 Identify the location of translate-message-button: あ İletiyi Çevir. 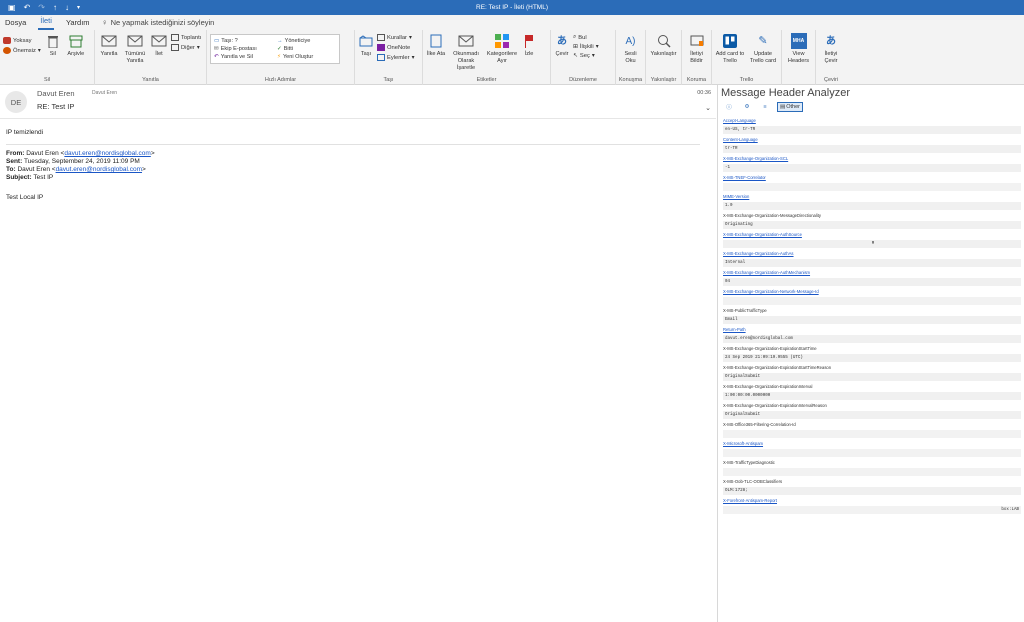
(831, 49).